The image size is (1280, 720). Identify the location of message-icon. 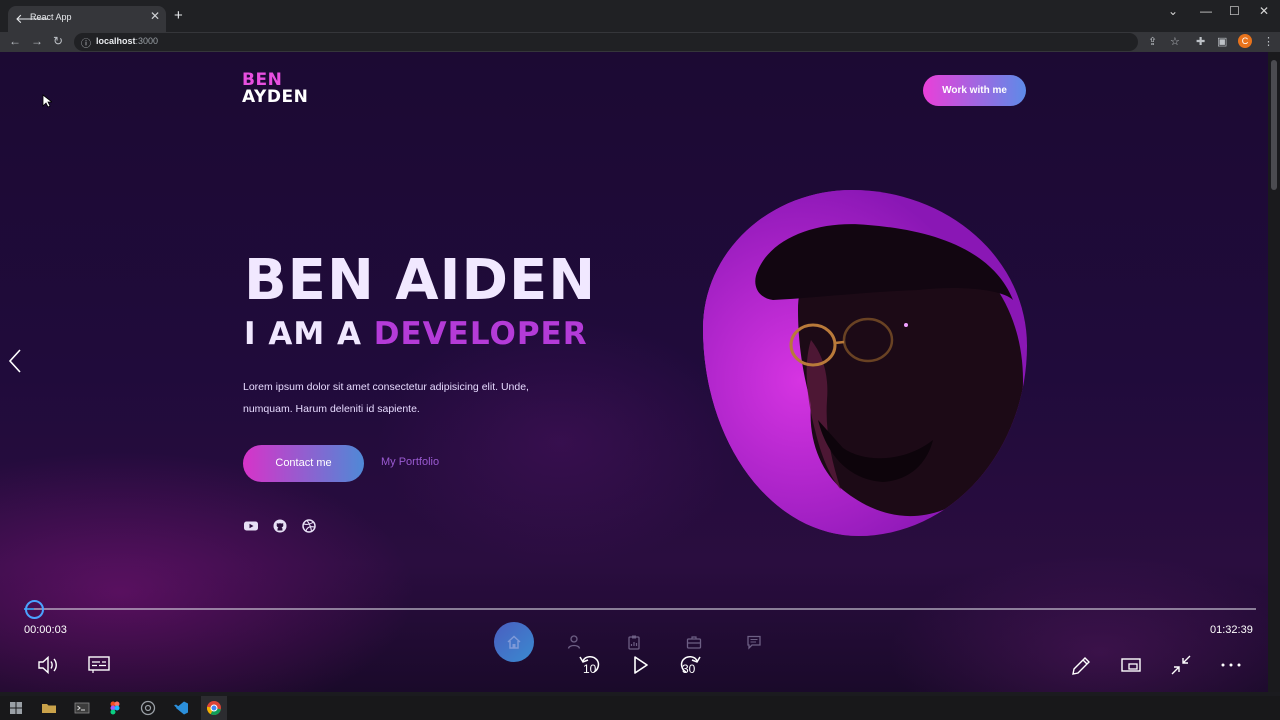
(754, 642).